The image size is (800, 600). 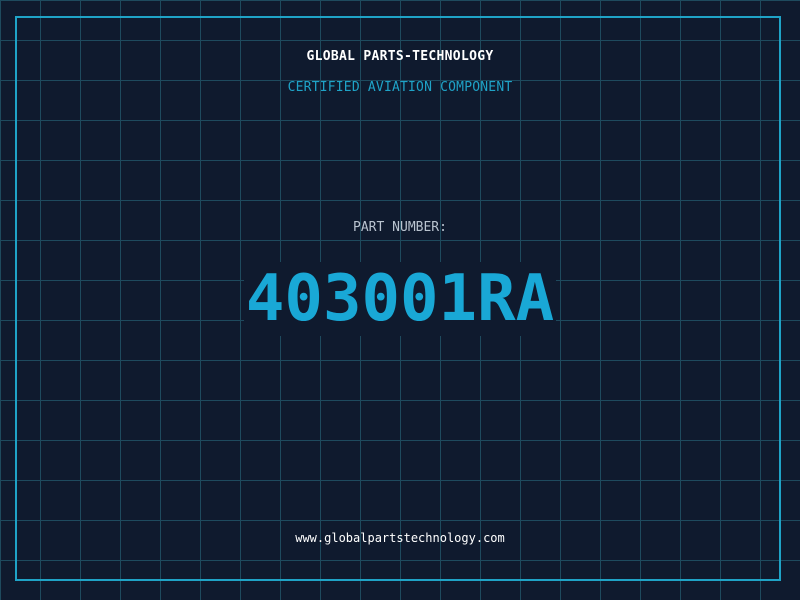 What do you see at coordinates (400, 87) in the screenshot?
I see `certification-subtitle: CERTIFIED AVIATION COMPONENT` at bounding box center [400, 87].